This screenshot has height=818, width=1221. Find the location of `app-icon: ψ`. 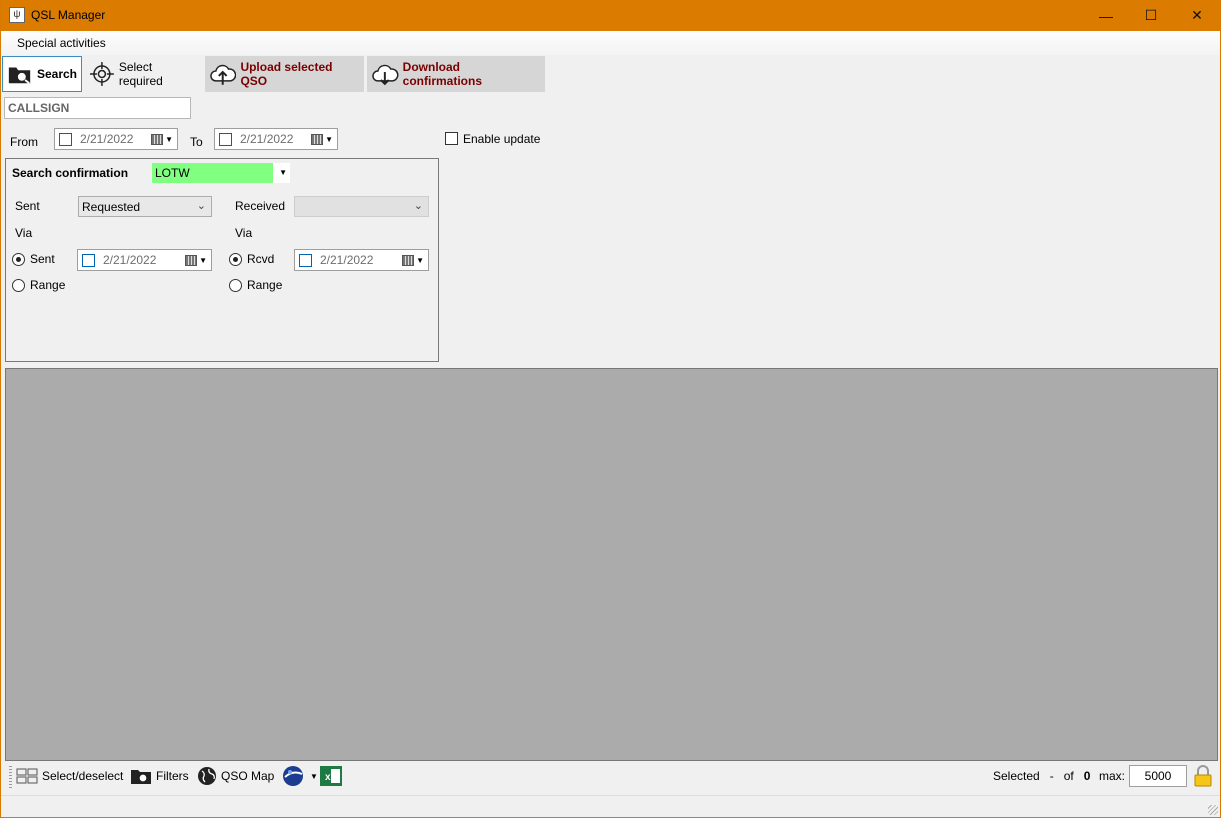

app-icon: ψ is located at coordinates (17, 15).